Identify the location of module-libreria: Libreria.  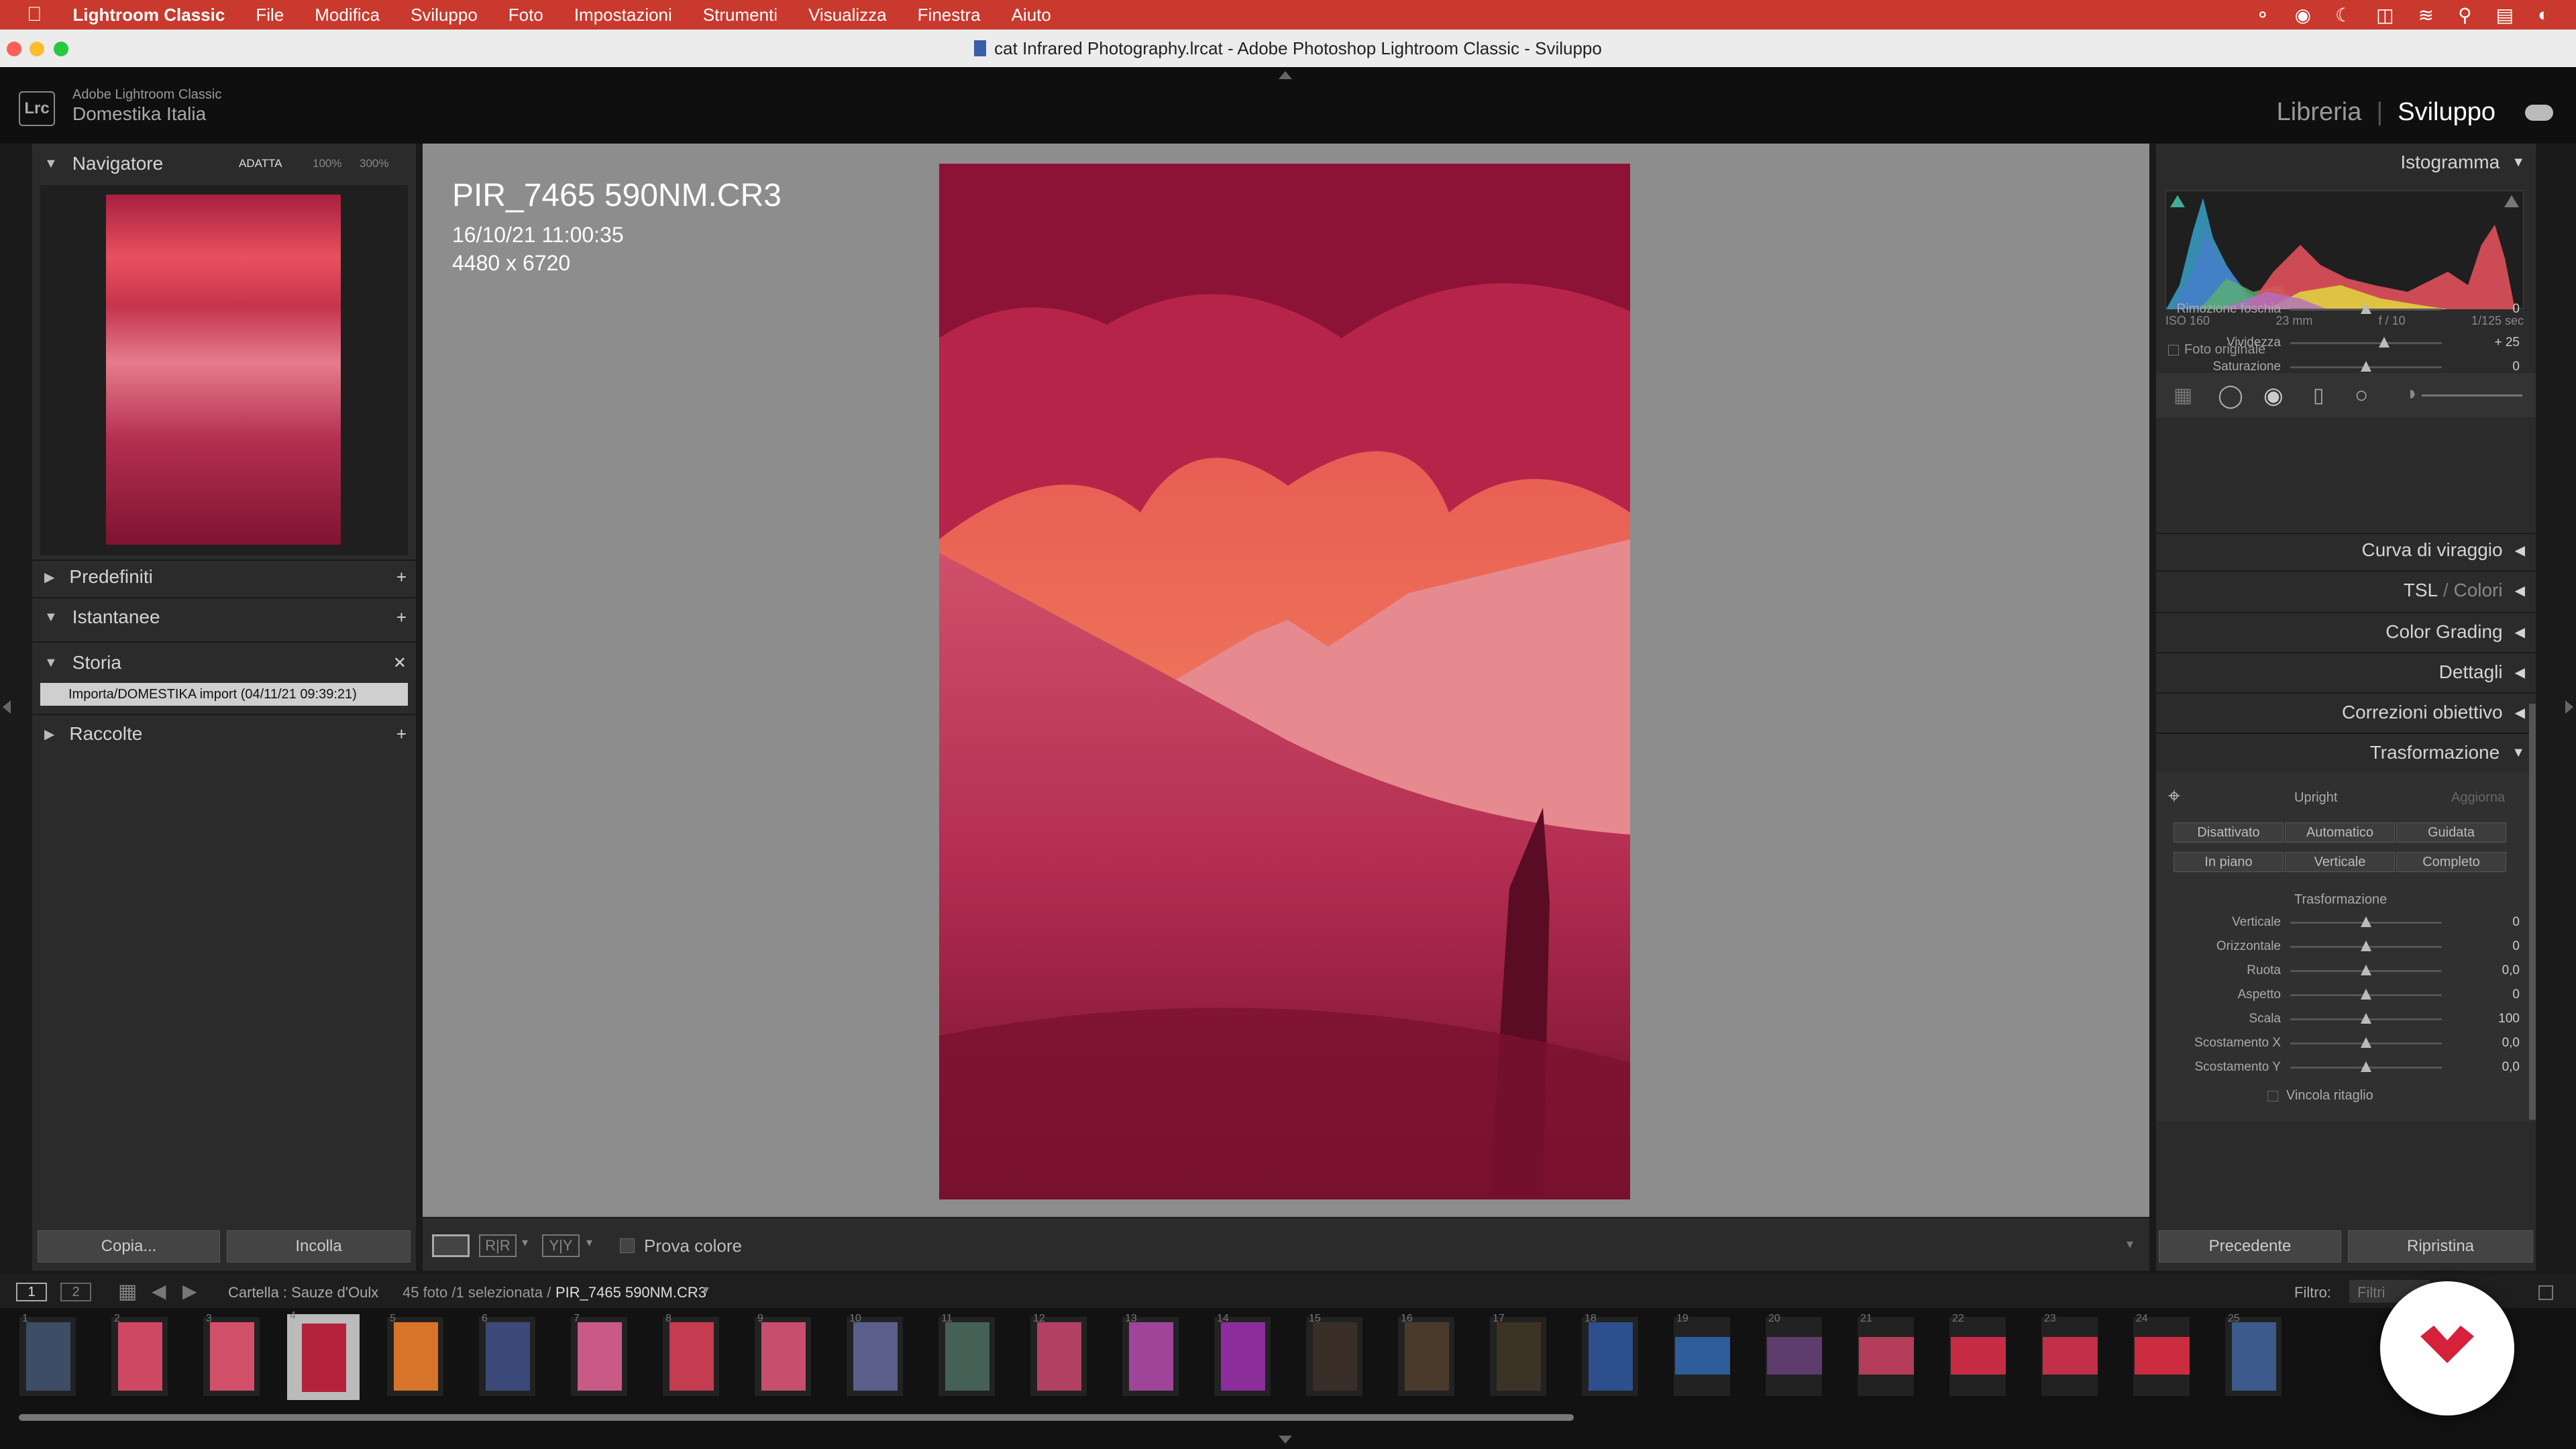
(2319, 112).